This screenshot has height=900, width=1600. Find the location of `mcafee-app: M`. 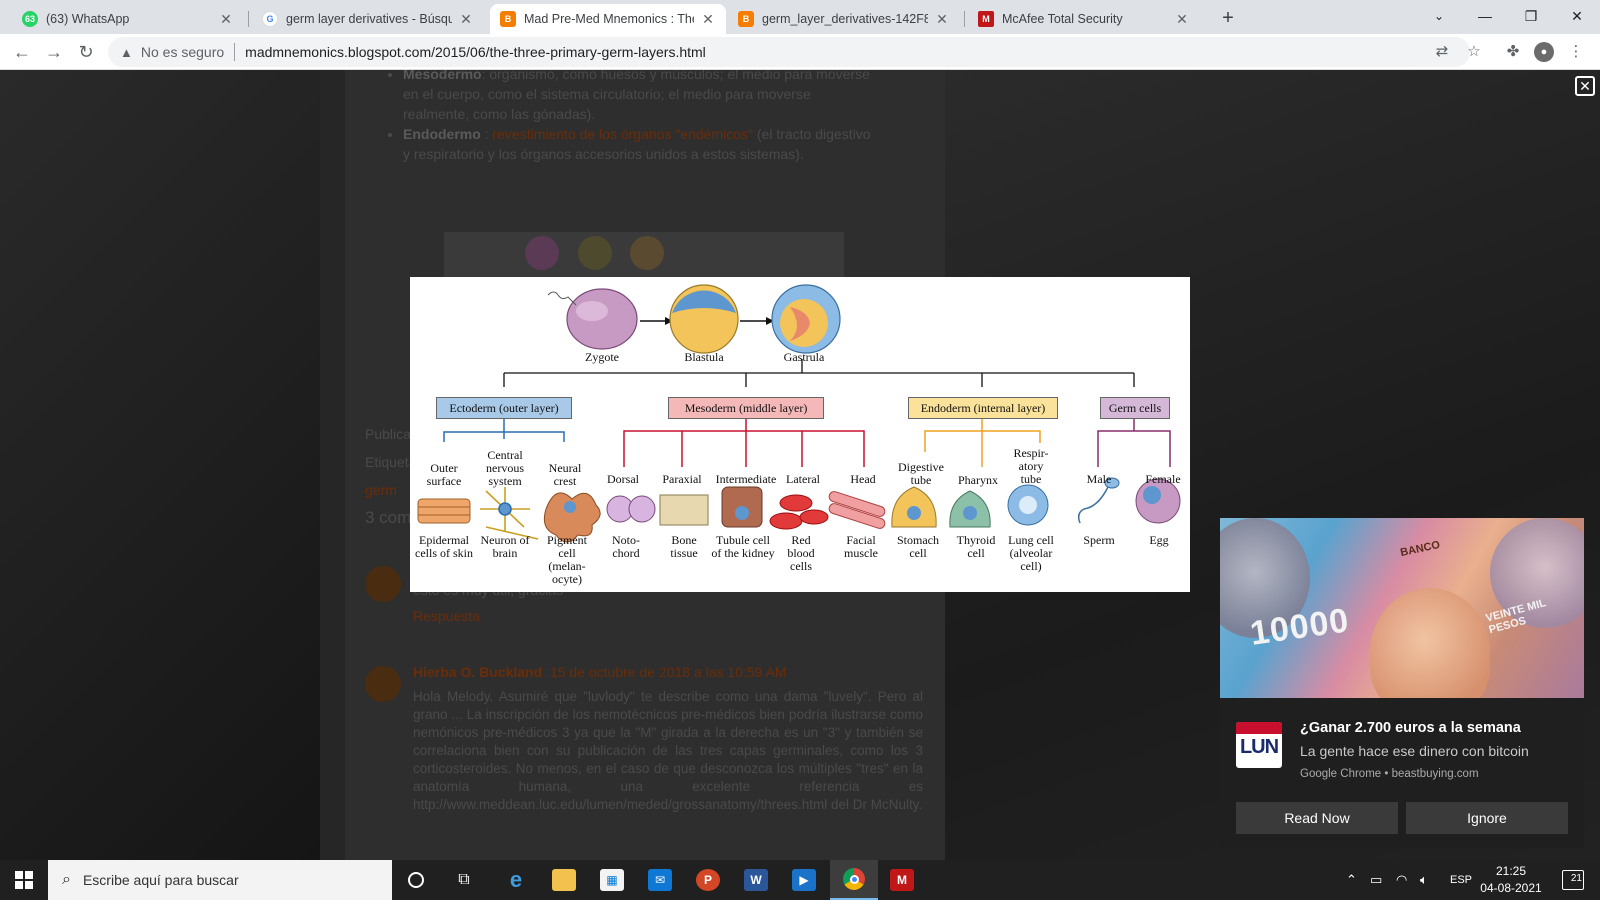

mcafee-app: M is located at coordinates (902, 880).